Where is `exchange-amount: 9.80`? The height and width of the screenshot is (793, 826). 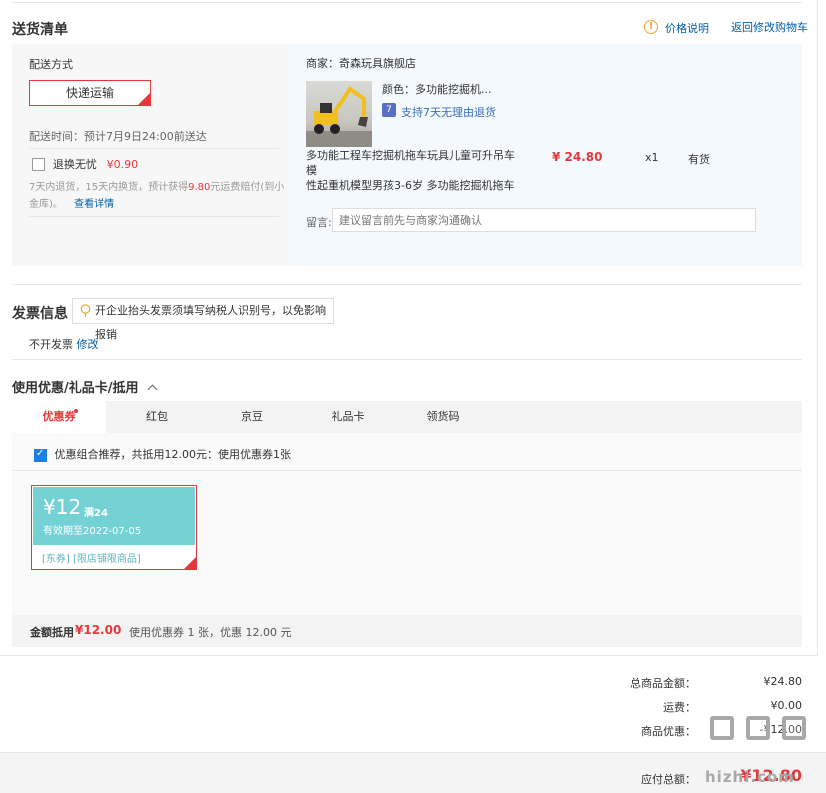
exchange-amount: 9.80 is located at coordinates (199, 187).